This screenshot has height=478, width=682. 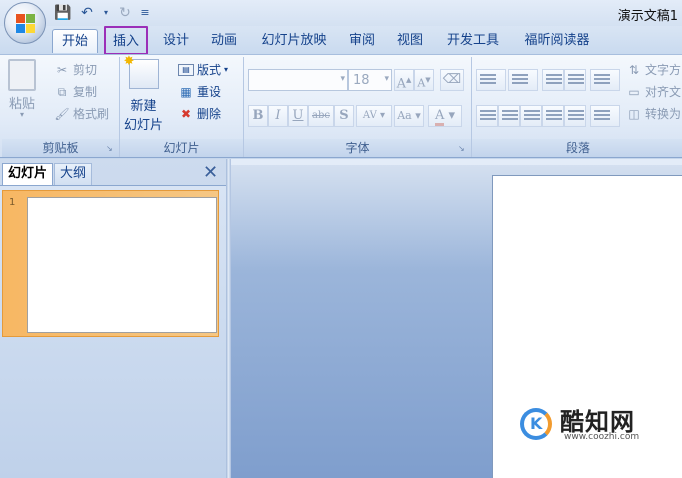 I want to click on underline-button: U, so click(x=298, y=116).